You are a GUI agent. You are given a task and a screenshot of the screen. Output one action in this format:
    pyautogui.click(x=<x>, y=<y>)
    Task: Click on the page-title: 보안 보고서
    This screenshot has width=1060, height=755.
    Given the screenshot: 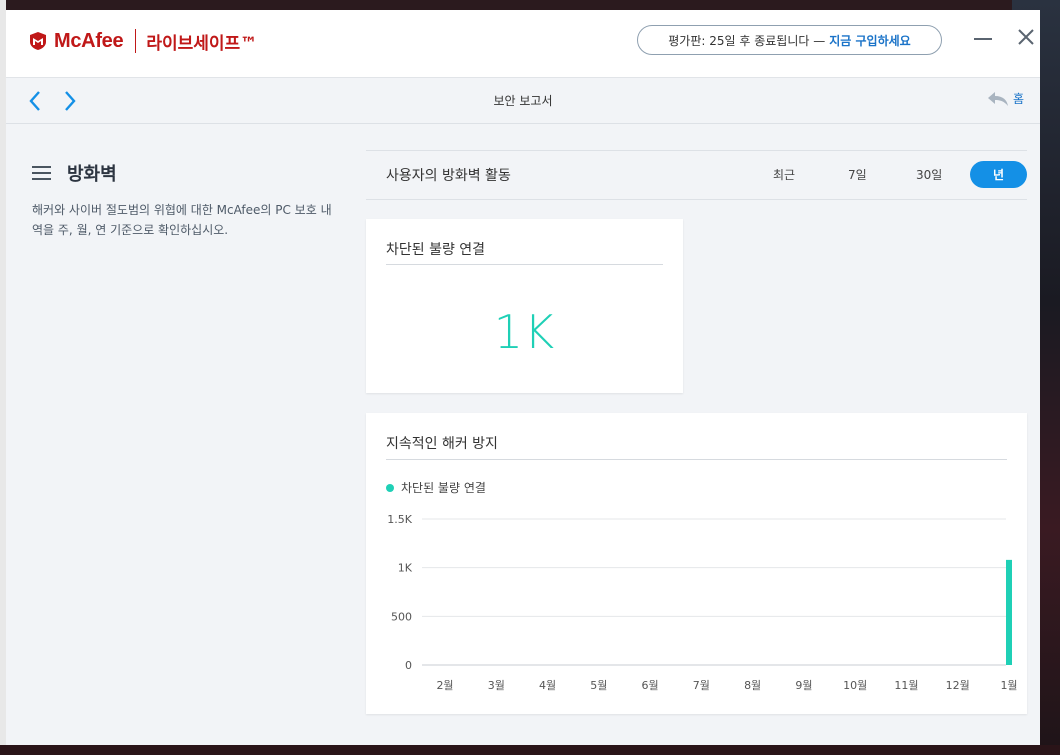 What is the action you would take?
    pyautogui.click(x=523, y=101)
    